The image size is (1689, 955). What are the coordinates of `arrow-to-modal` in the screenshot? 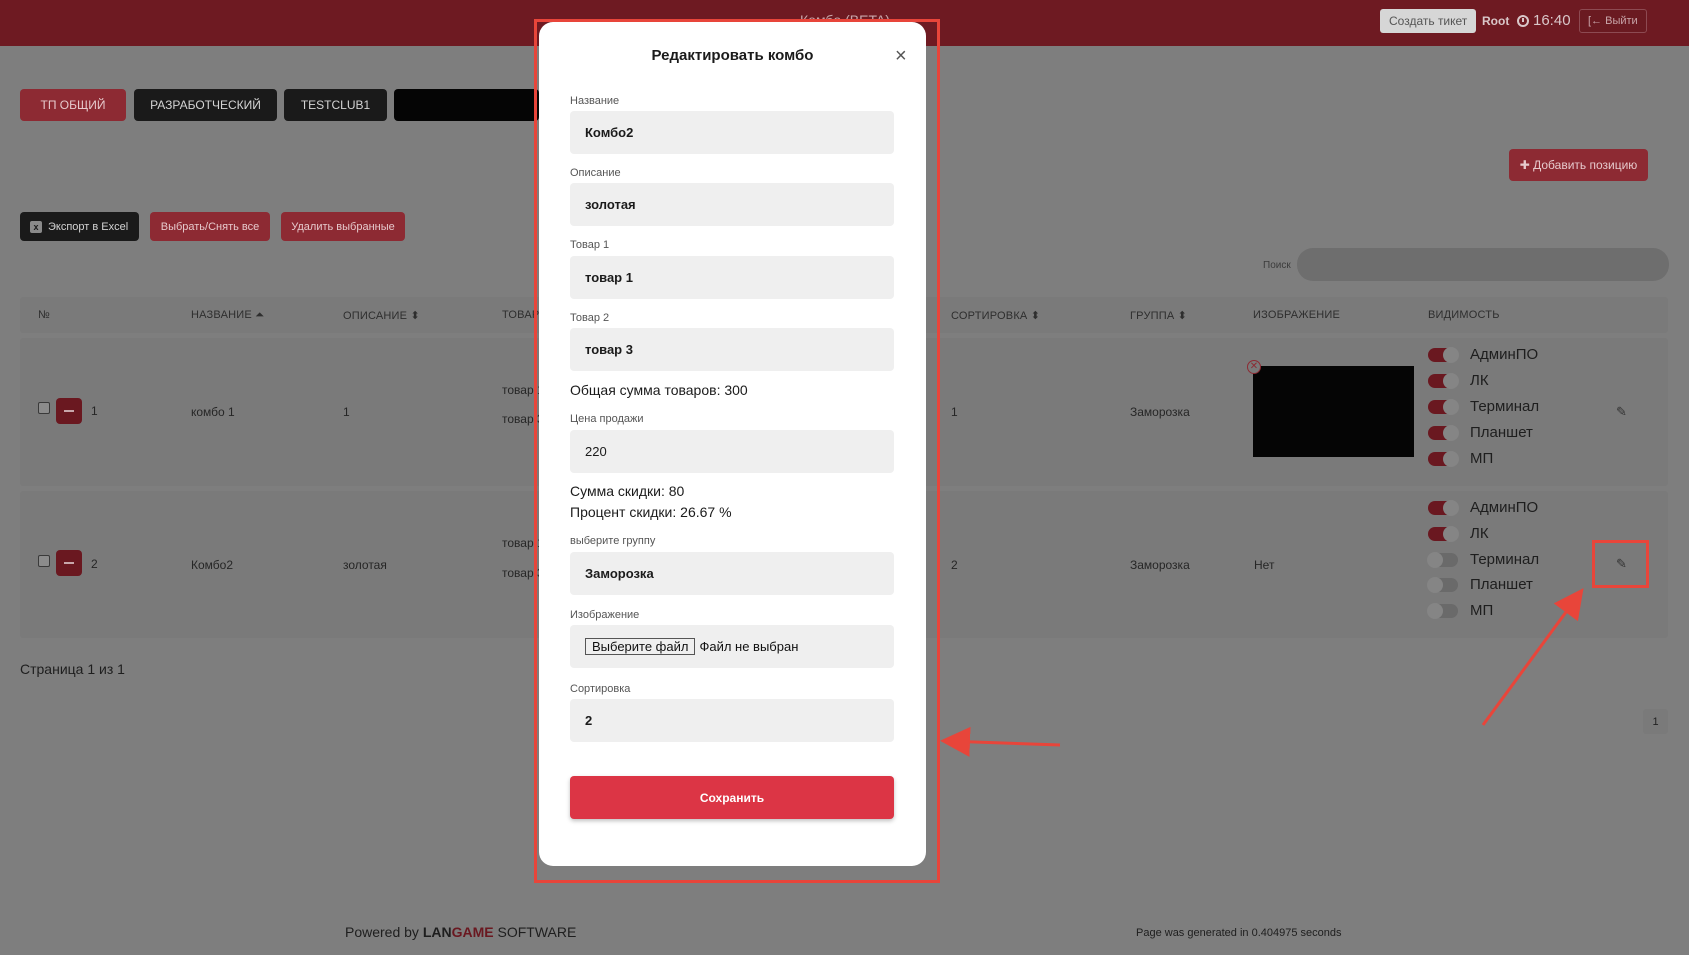 It's located at (1000, 741).